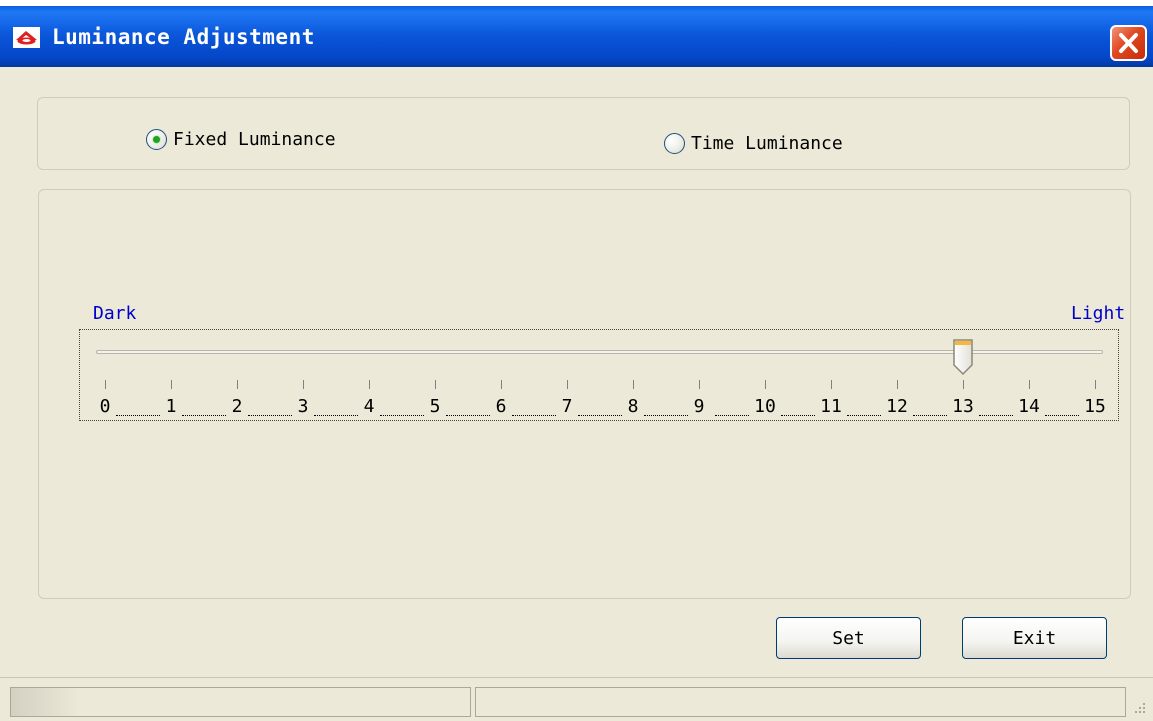 This screenshot has width=1153, height=721. I want to click on scale-label: 15, so click(1095, 406).